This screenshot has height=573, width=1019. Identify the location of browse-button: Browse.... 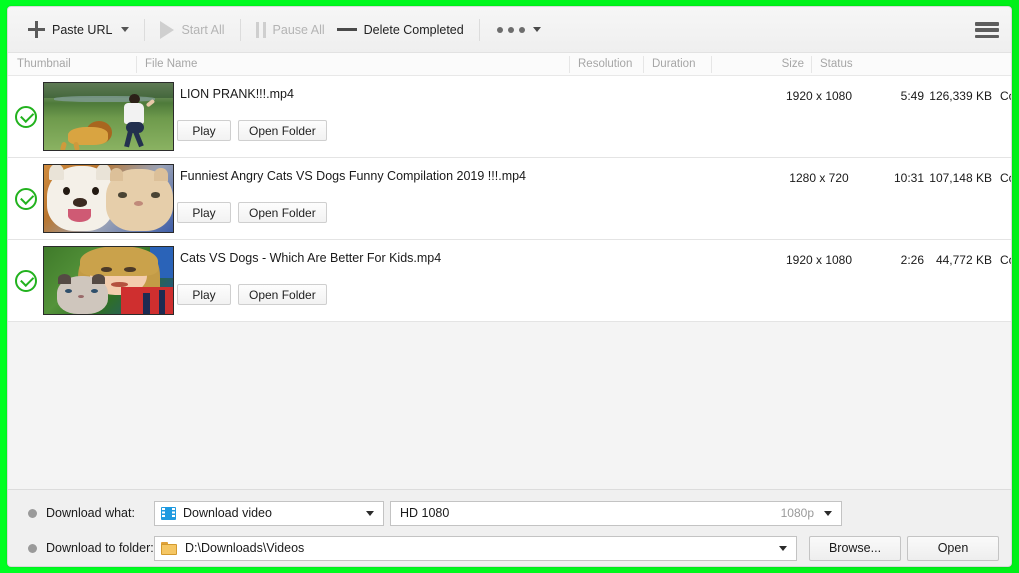
(855, 548).